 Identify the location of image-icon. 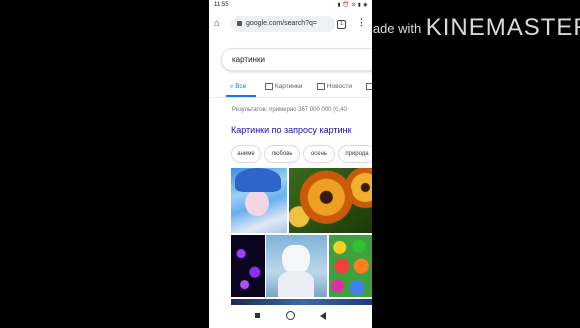
(269, 86).